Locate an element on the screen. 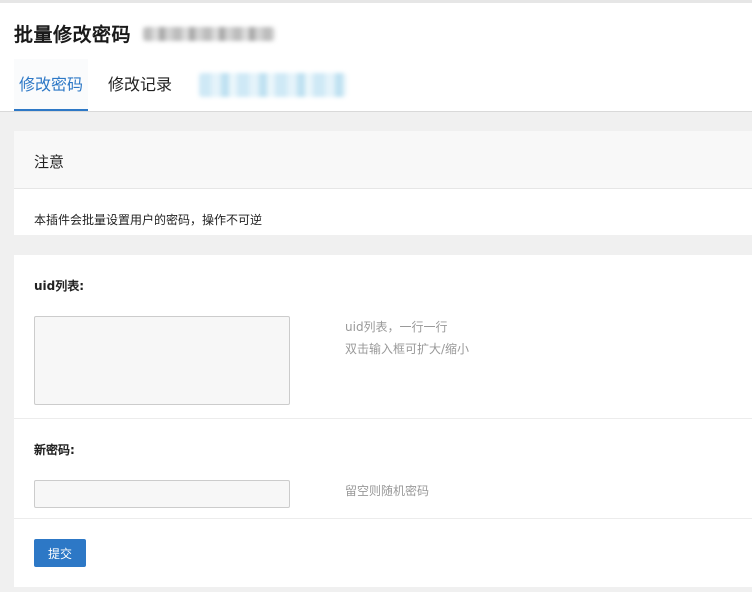 Image resolution: width=752 pixels, height=592 pixels. notice-title: 注意 is located at coordinates (49, 162).